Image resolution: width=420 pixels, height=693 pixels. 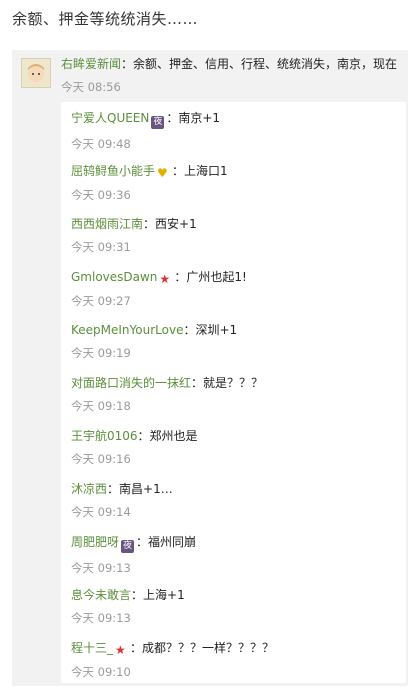 I want to click on list-item: 对面路口消失的一抹红：就是？？？ 今天 09:18, so click(x=236, y=394).